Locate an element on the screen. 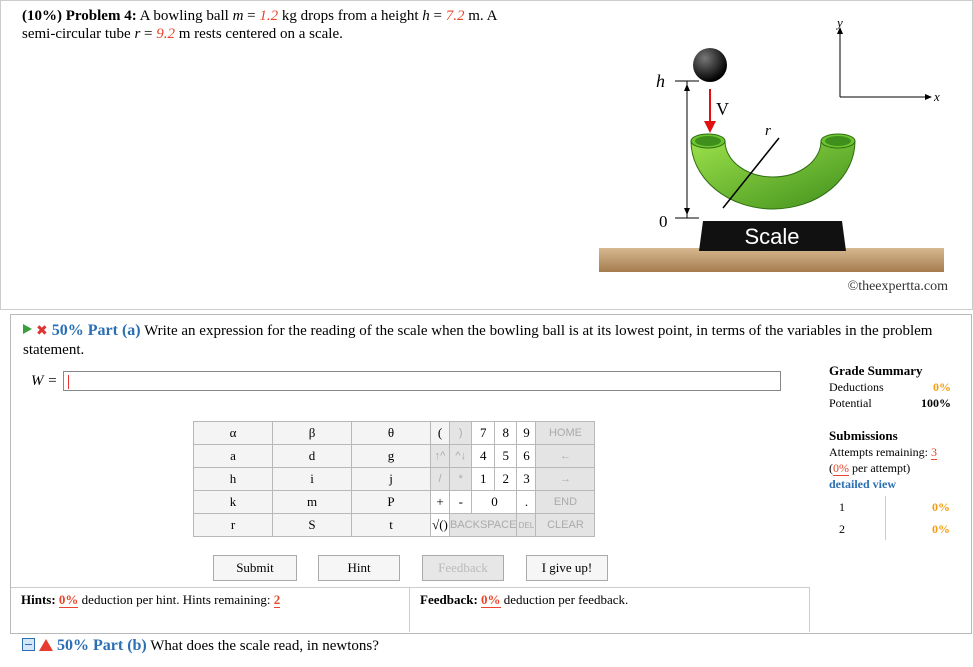  key-alpha: α is located at coordinates (233, 433).